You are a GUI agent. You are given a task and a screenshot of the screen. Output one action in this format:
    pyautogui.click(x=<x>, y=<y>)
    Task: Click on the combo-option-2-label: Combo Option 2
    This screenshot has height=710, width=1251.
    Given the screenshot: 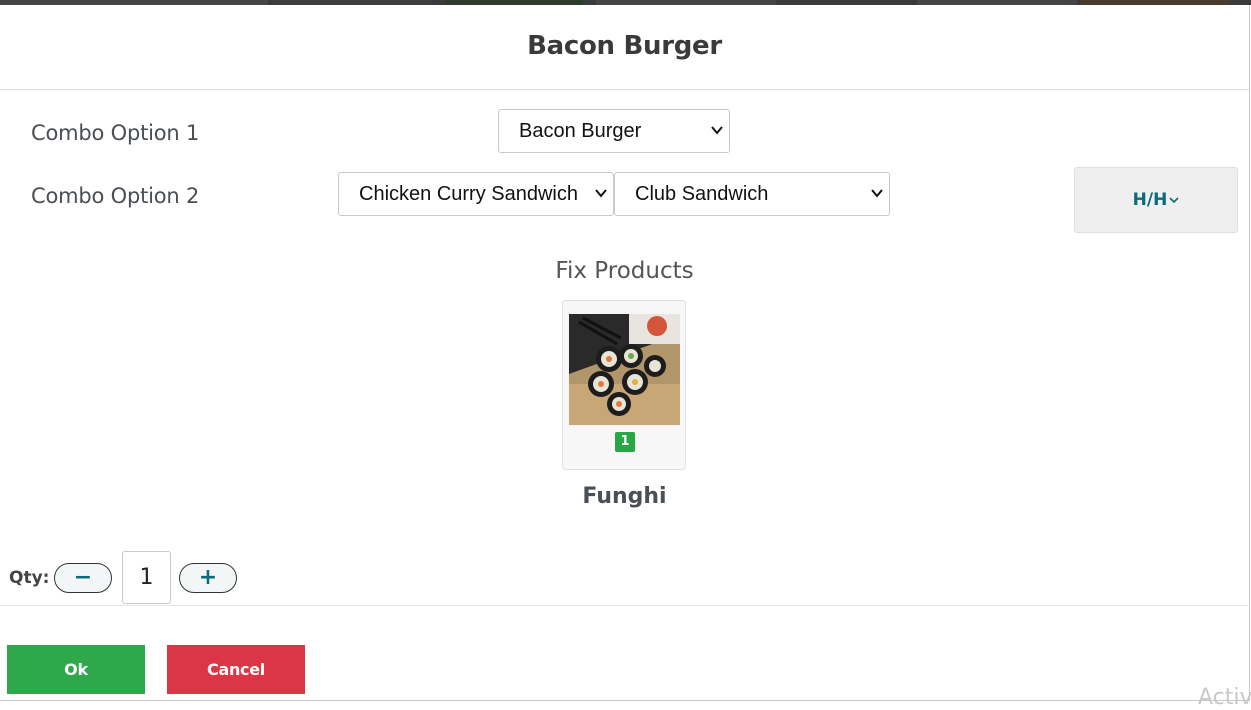 What is the action you would take?
    pyautogui.click(x=115, y=196)
    